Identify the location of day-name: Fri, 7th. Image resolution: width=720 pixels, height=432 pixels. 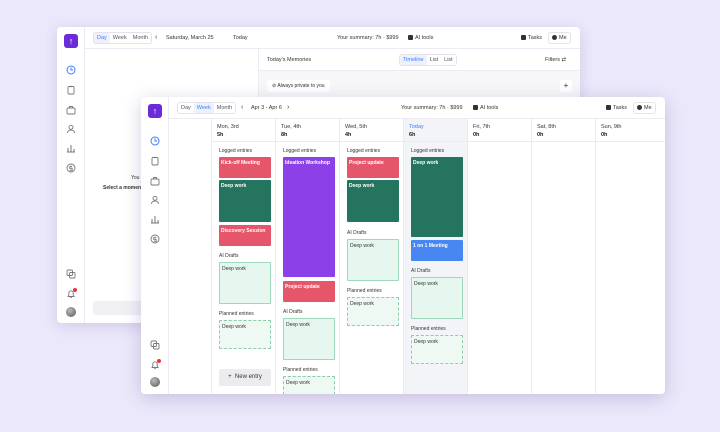
(482, 127).